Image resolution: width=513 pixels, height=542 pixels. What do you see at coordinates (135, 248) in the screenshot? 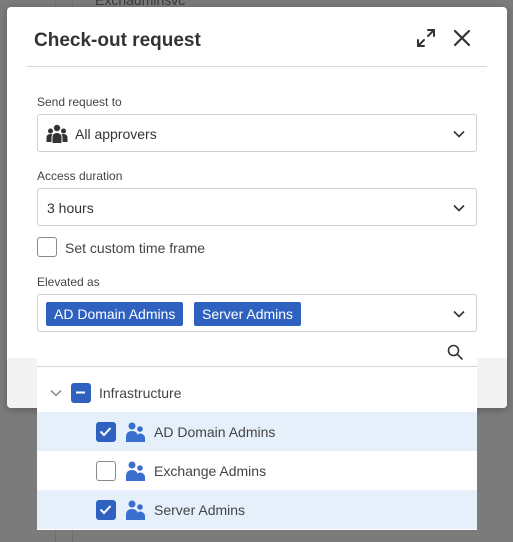
I see `custom-time-frame-label: Set custom time frame` at bounding box center [135, 248].